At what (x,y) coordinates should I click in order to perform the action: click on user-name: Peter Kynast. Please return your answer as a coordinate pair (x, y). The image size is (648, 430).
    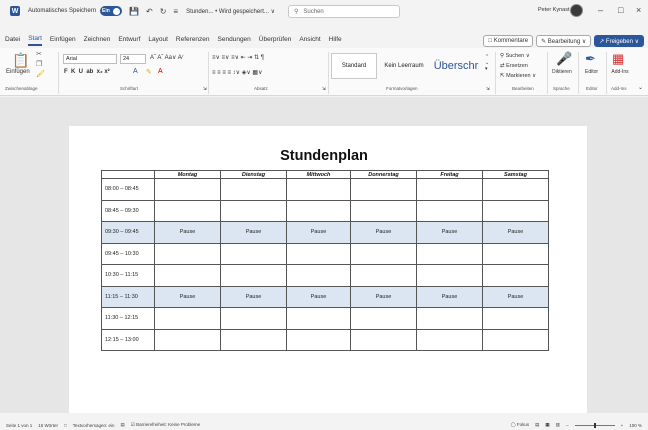
    Looking at the image, I should click on (554, 10).